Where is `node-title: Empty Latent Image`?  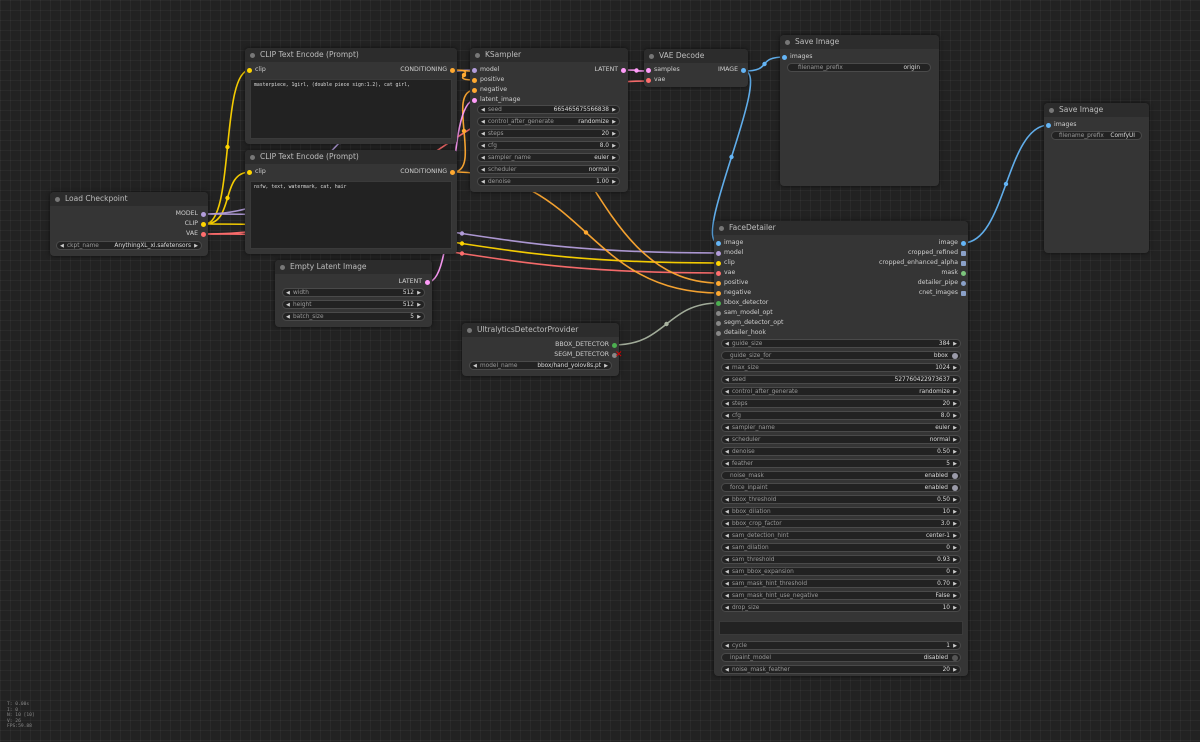
node-title: Empty Latent Image is located at coordinates (353, 267).